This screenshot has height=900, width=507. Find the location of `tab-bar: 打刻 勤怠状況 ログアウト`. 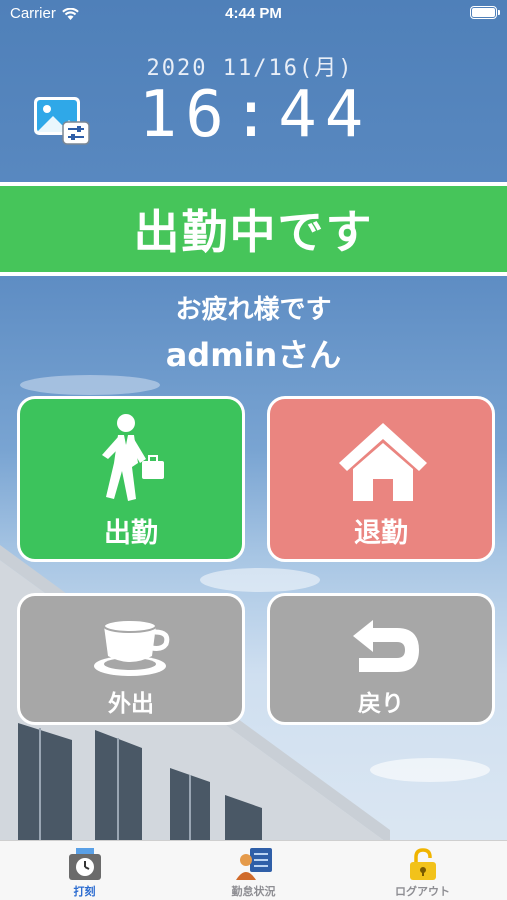

tab-bar: 打刻 勤怠状況 ログアウト is located at coordinates (253, 870).